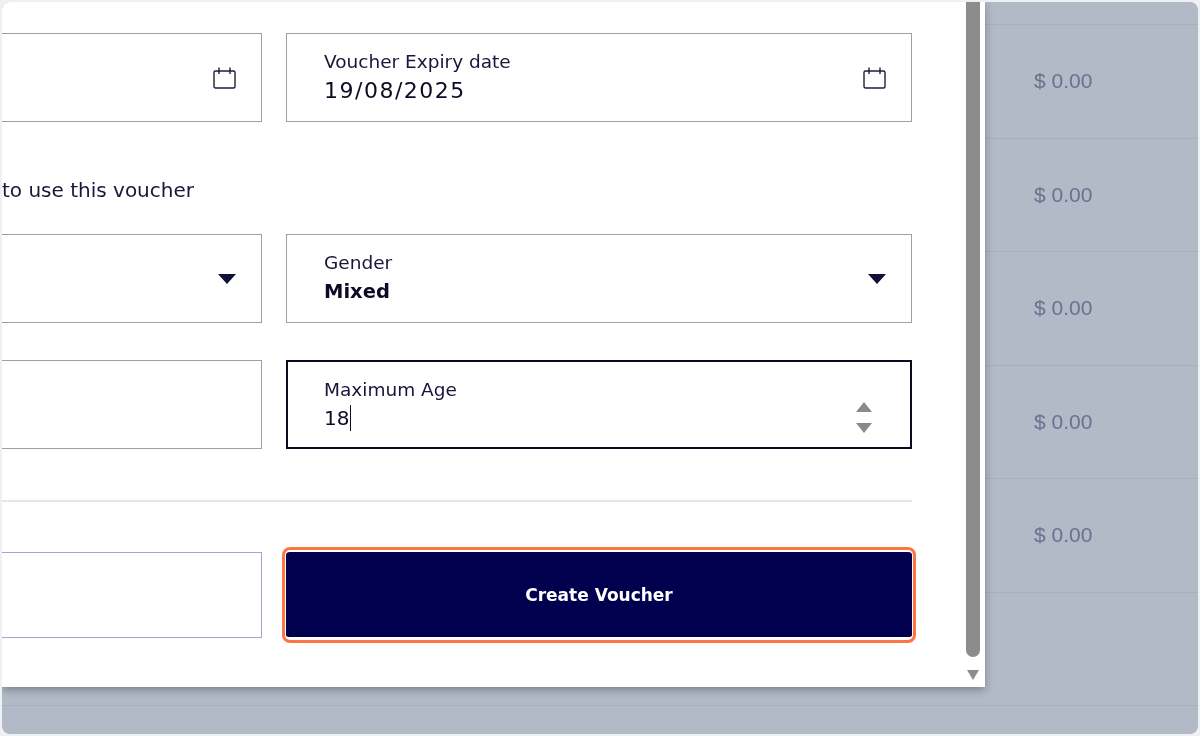 The height and width of the screenshot is (736, 1200). Describe the element at coordinates (417, 61) in the screenshot. I see `field-label: Voucher Expiry date` at that location.